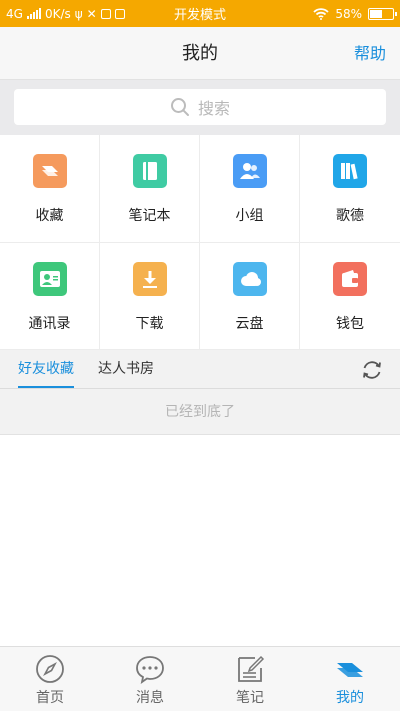 This screenshot has height=711, width=400. What do you see at coordinates (249, 279) in the screenshot?
I see `cloud-icon` at bounding box center [249, 279].